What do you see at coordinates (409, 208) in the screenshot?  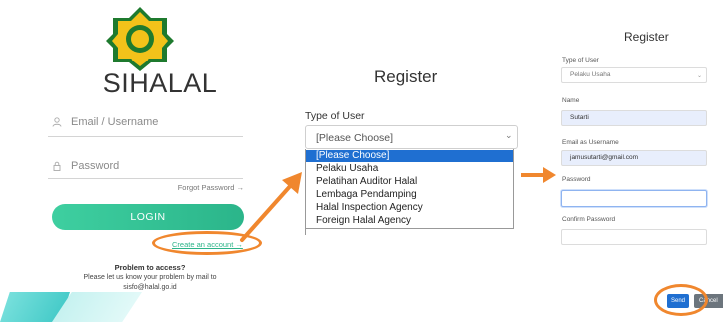 I see `option-halal-inspection-agency: Halal Inspection Agency` at bounding box center [409, 208].